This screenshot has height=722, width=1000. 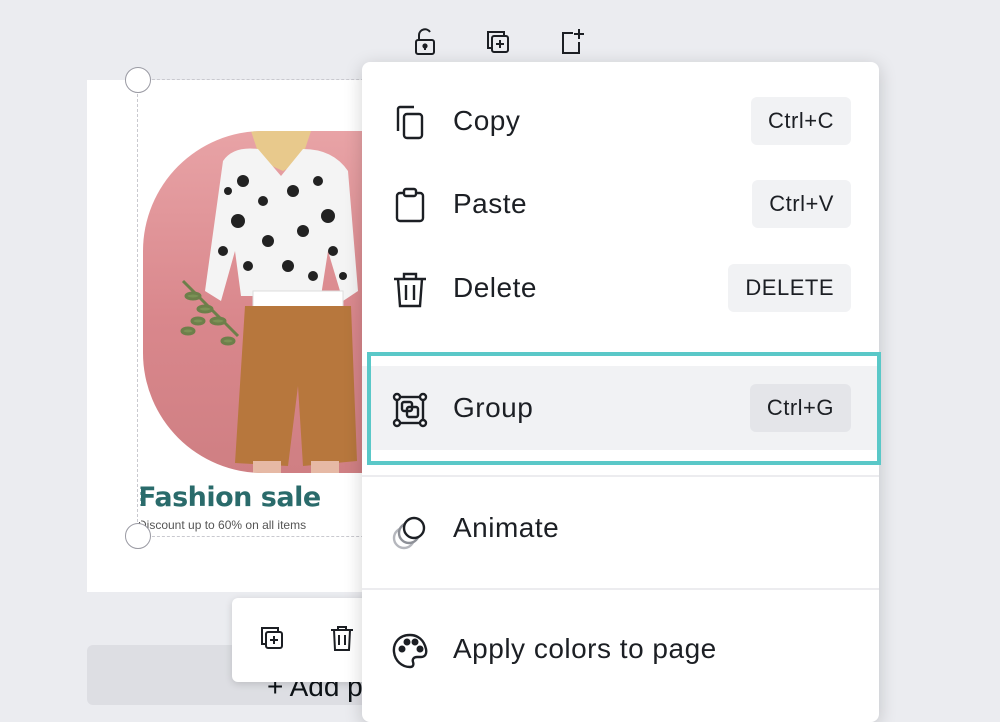 What do you see at coordinates (506, 527) in the screenshot?
I see `menu-item-label: Animate` at bounding box center [506, 527].